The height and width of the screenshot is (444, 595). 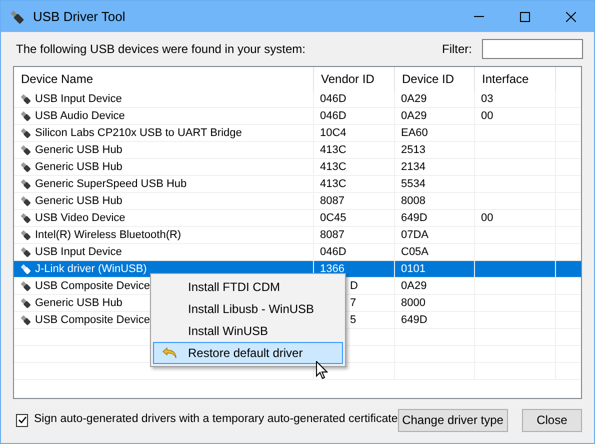 What do you see at coordinates (333, 133) in the screenshot?
I see `vendor-id-cell-text: 10C4` at bounding box center [333, 133].